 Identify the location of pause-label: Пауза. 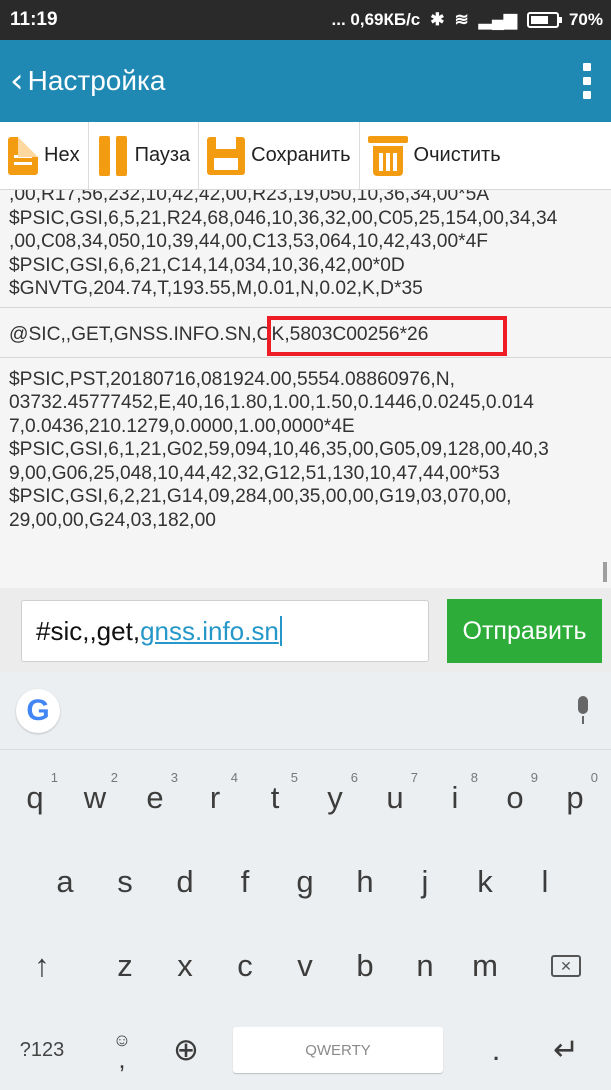
(162, 155).